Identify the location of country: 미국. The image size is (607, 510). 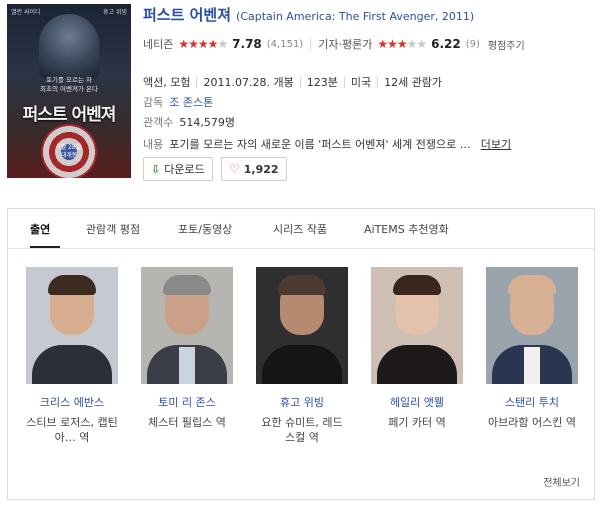
(361, 82).